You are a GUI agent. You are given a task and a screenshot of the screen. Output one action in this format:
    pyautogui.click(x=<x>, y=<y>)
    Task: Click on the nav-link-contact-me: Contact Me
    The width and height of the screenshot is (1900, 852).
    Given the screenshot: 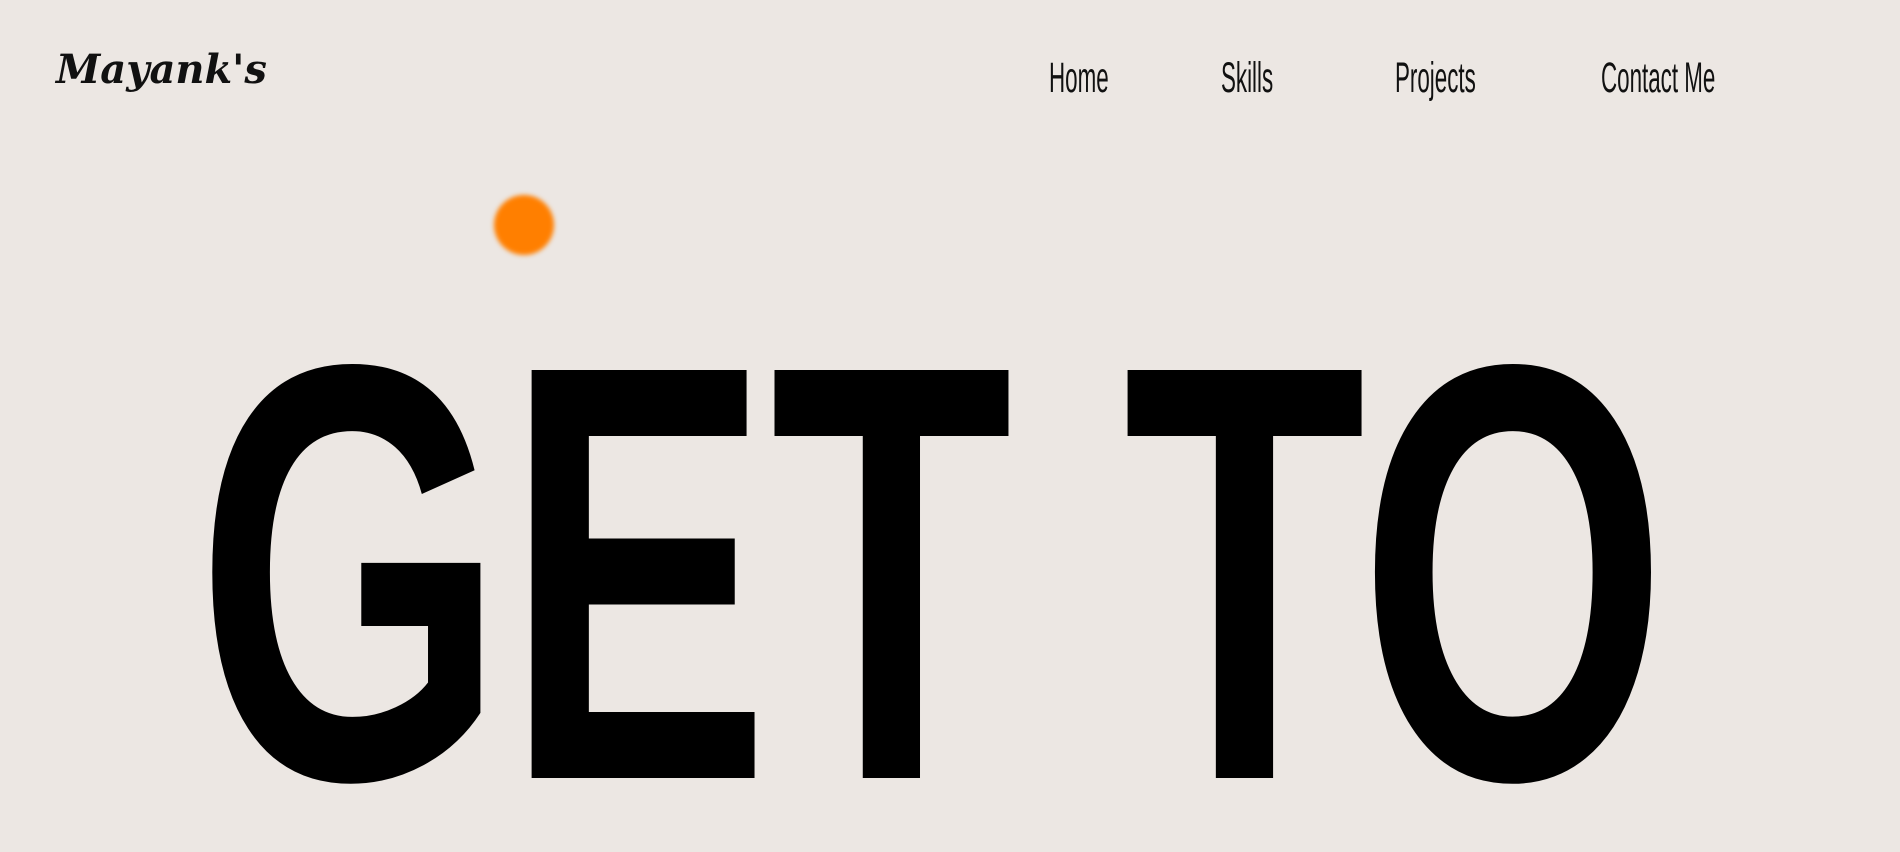 What is the action you would take?
    pyautogui.click(x=1658, y=78)
    